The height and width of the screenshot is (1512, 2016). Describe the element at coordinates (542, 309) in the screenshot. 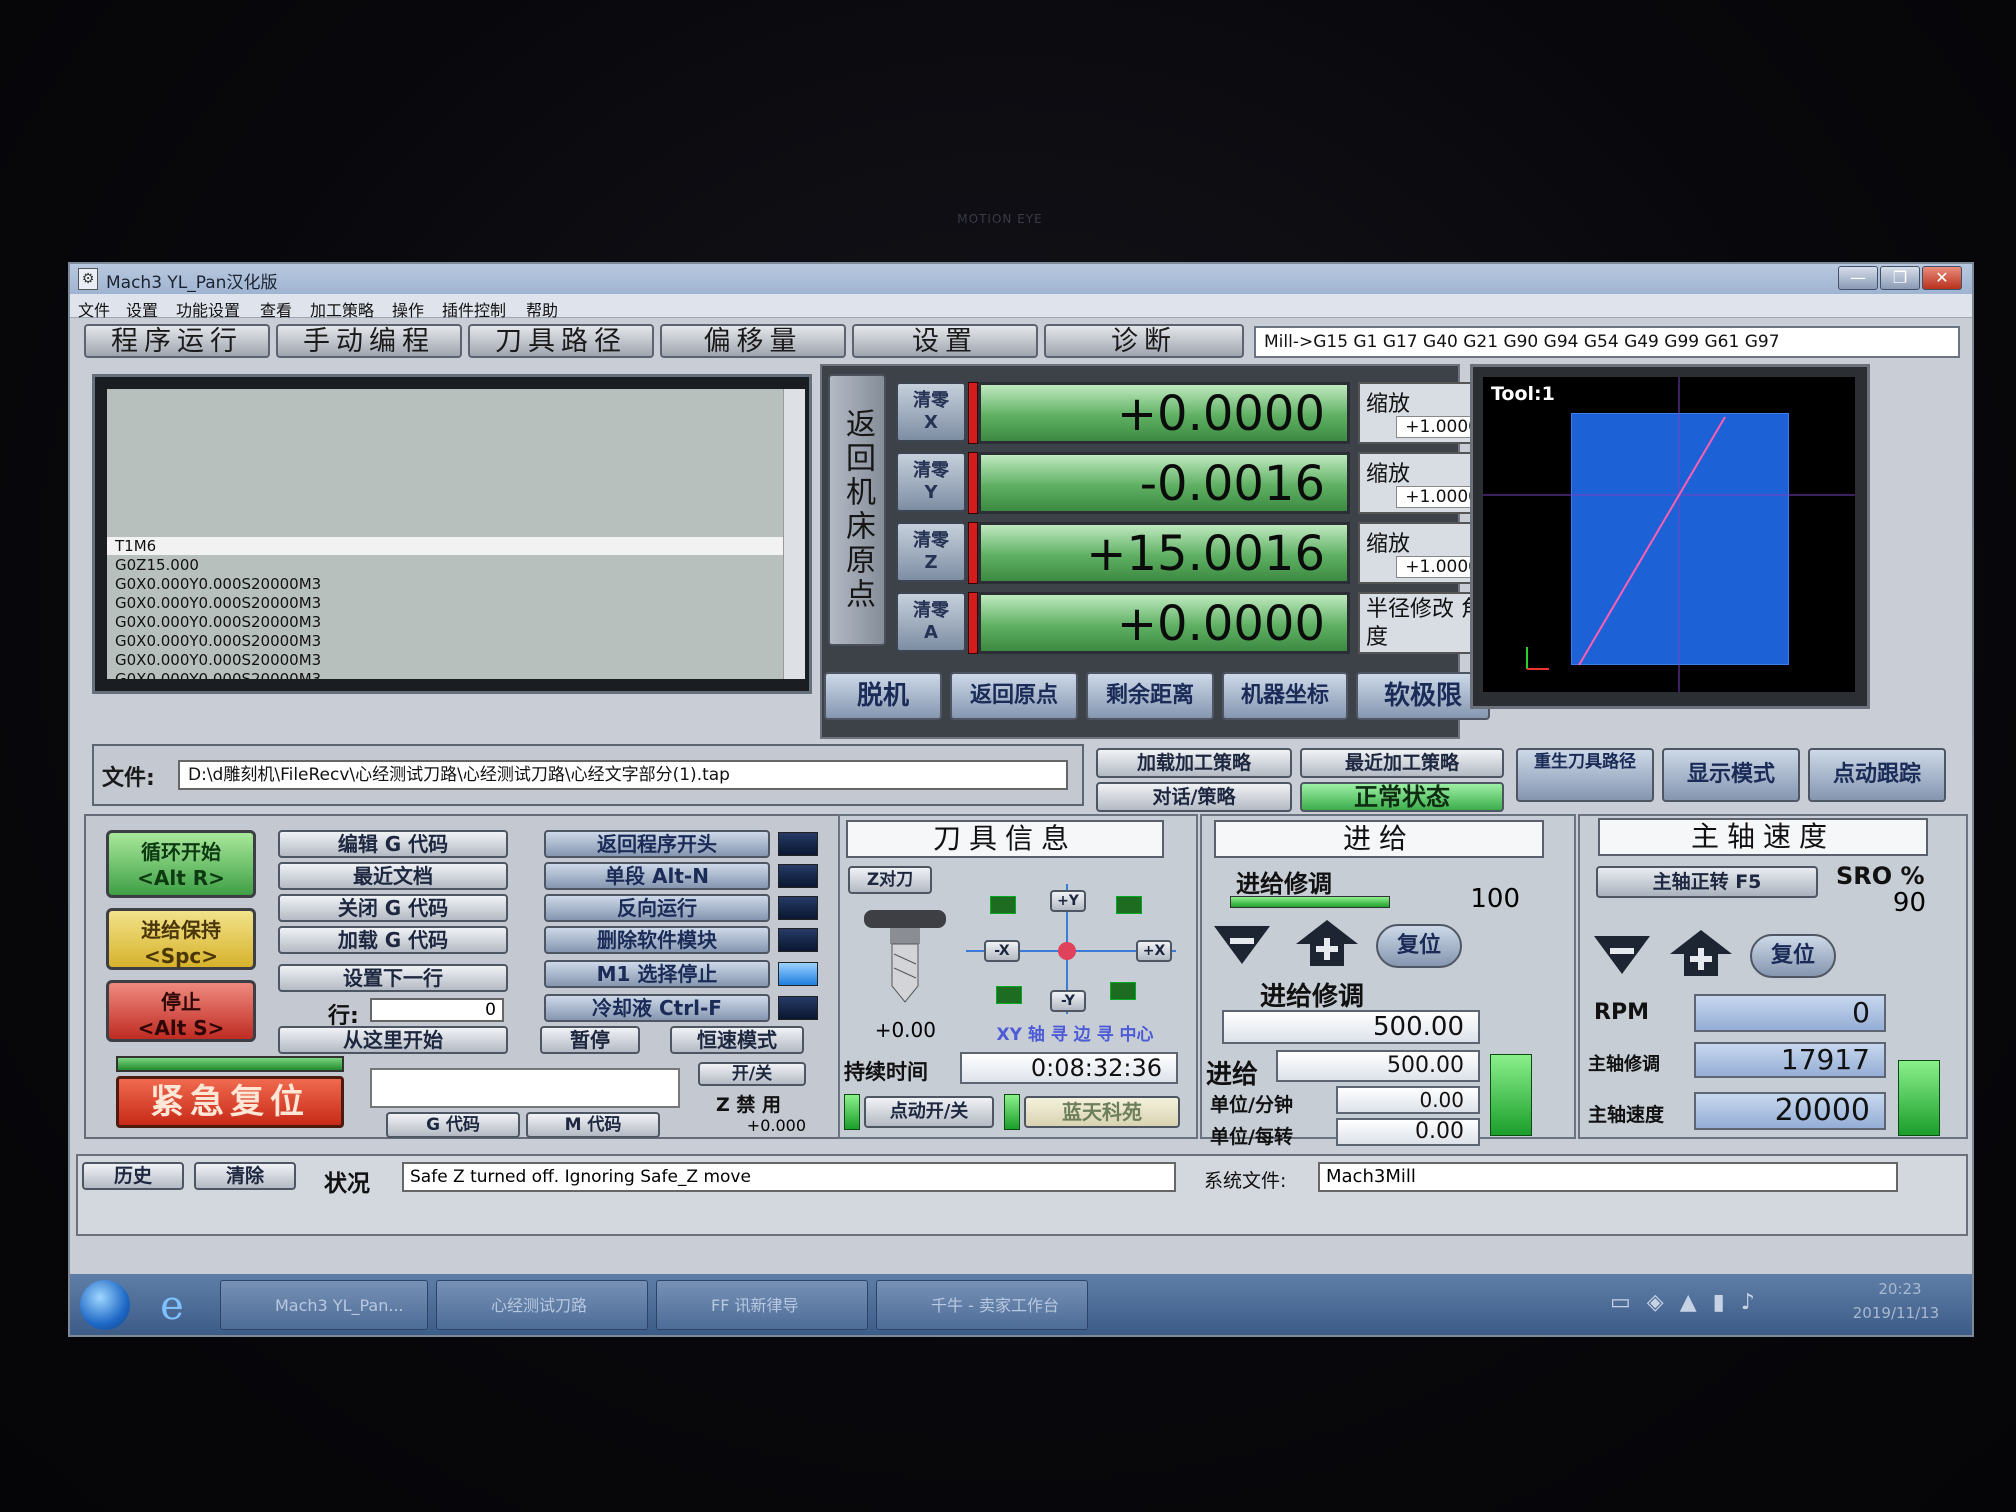

I see `menu-help: 帮助` at that location.